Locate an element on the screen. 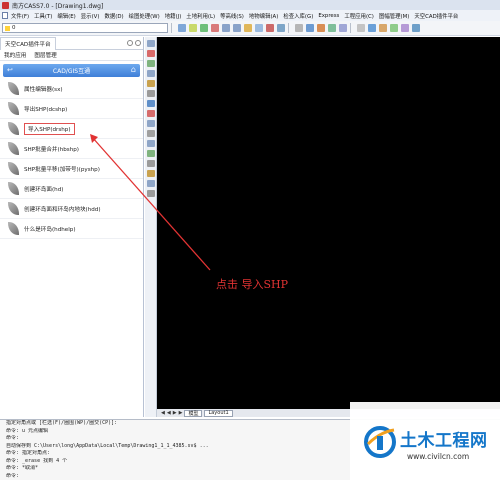 This screenshot has height=480, width=500. menu-item-sheet: 图幅管理(M) is located at coordinates (394, 16).